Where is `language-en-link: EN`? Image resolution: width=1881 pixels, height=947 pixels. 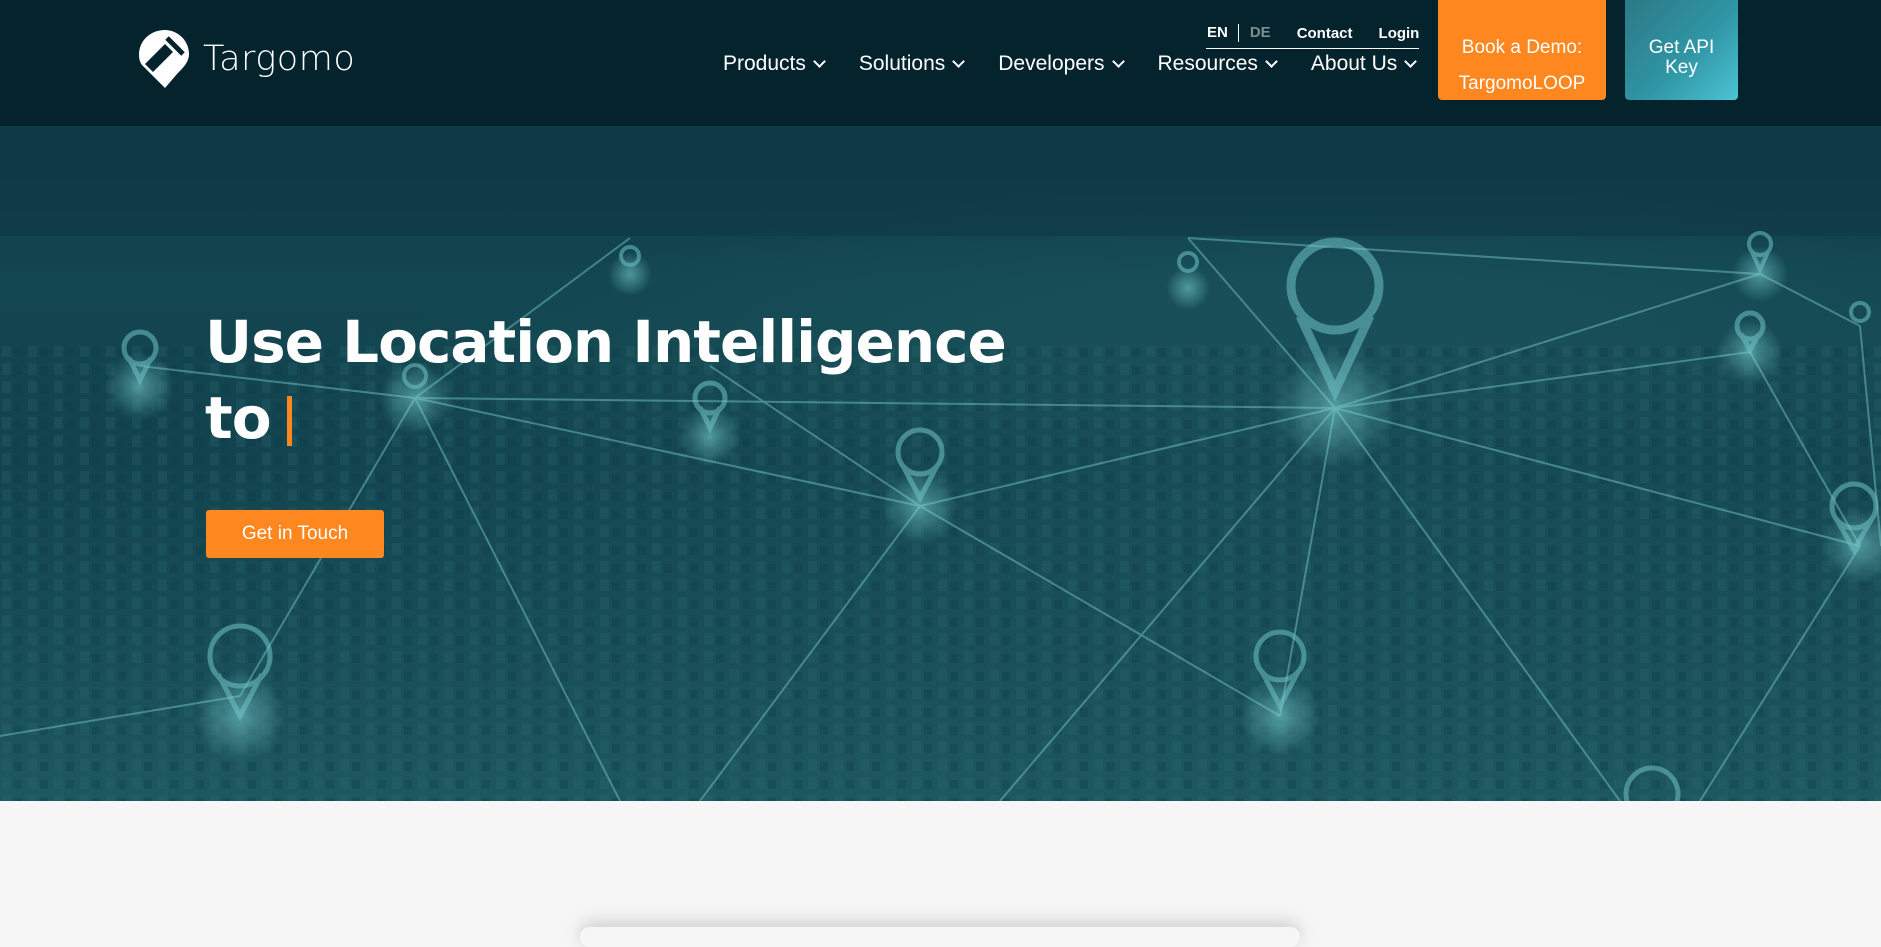 language-en-link: EN is located at coordinates (1222, 33).